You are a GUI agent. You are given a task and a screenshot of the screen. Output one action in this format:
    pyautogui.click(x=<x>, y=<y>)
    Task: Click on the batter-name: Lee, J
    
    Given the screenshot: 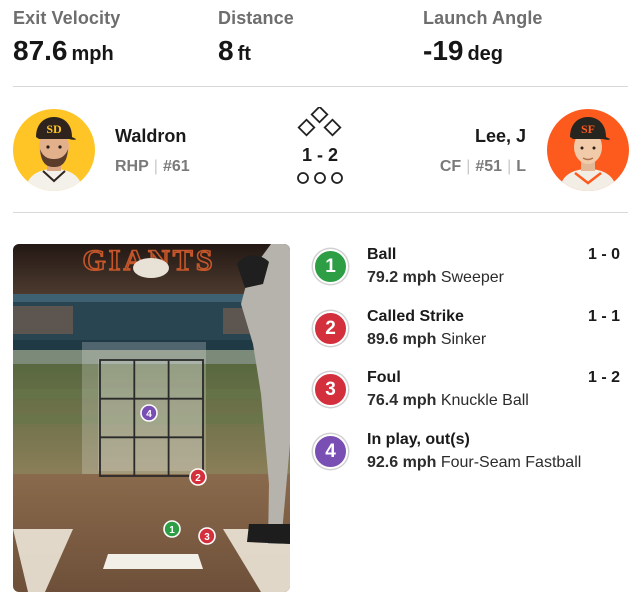 What is the action you would take?
    pyautogui.click(x=500, y=136)
    